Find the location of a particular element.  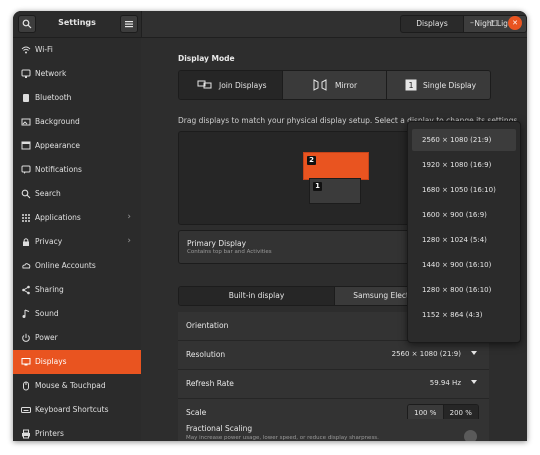

menu-button is located at coordinates (129, 24).